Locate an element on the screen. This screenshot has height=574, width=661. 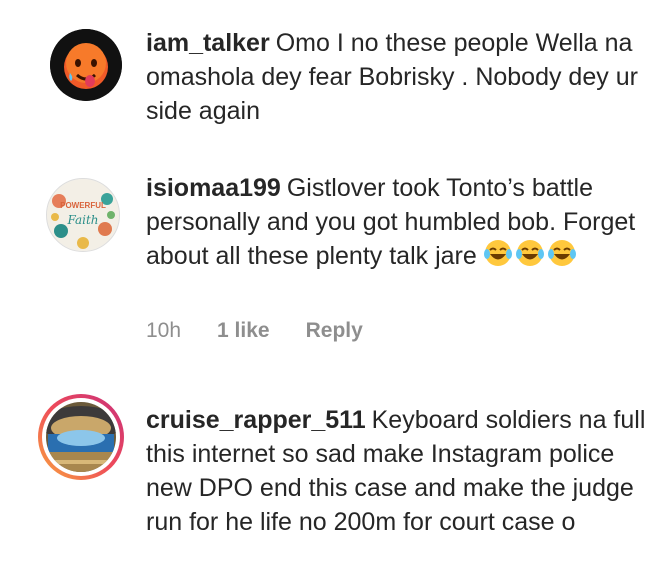
laughing-tears-emoji-icon is located at coordinates (529, 253).